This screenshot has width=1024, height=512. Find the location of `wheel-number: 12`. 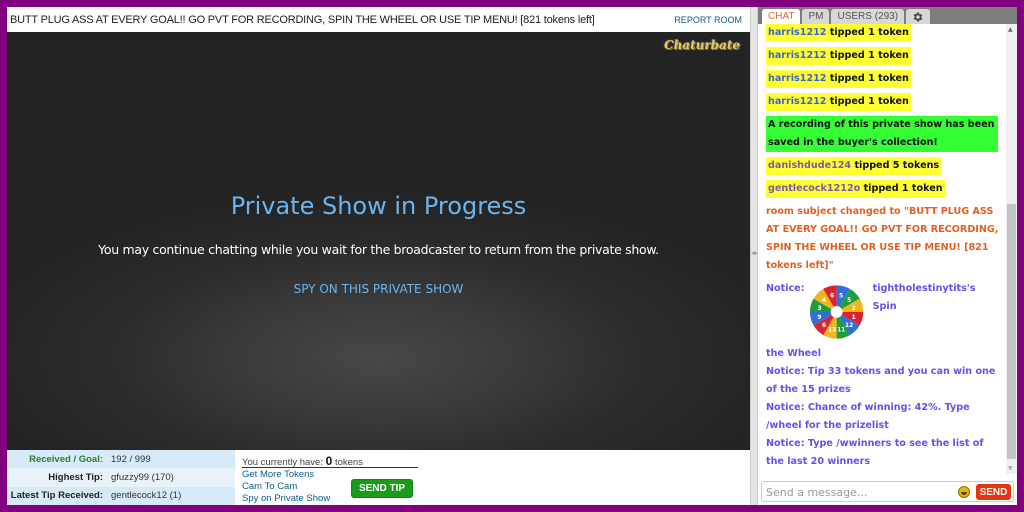

wheel-number: 12 is located at coordinates (849, 326).